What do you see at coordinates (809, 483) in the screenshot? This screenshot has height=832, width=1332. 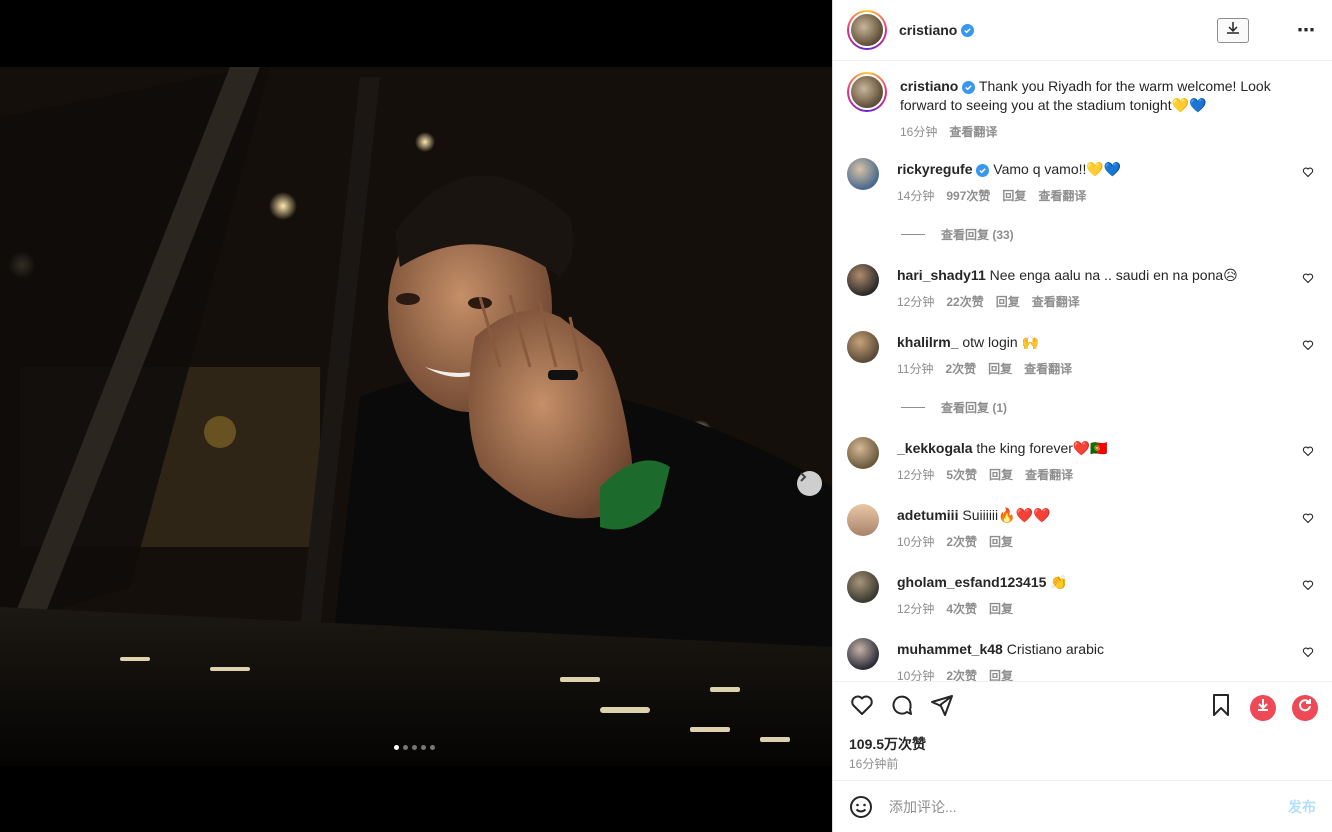 I see `next-photo-button` at bounding box center [809, 483].